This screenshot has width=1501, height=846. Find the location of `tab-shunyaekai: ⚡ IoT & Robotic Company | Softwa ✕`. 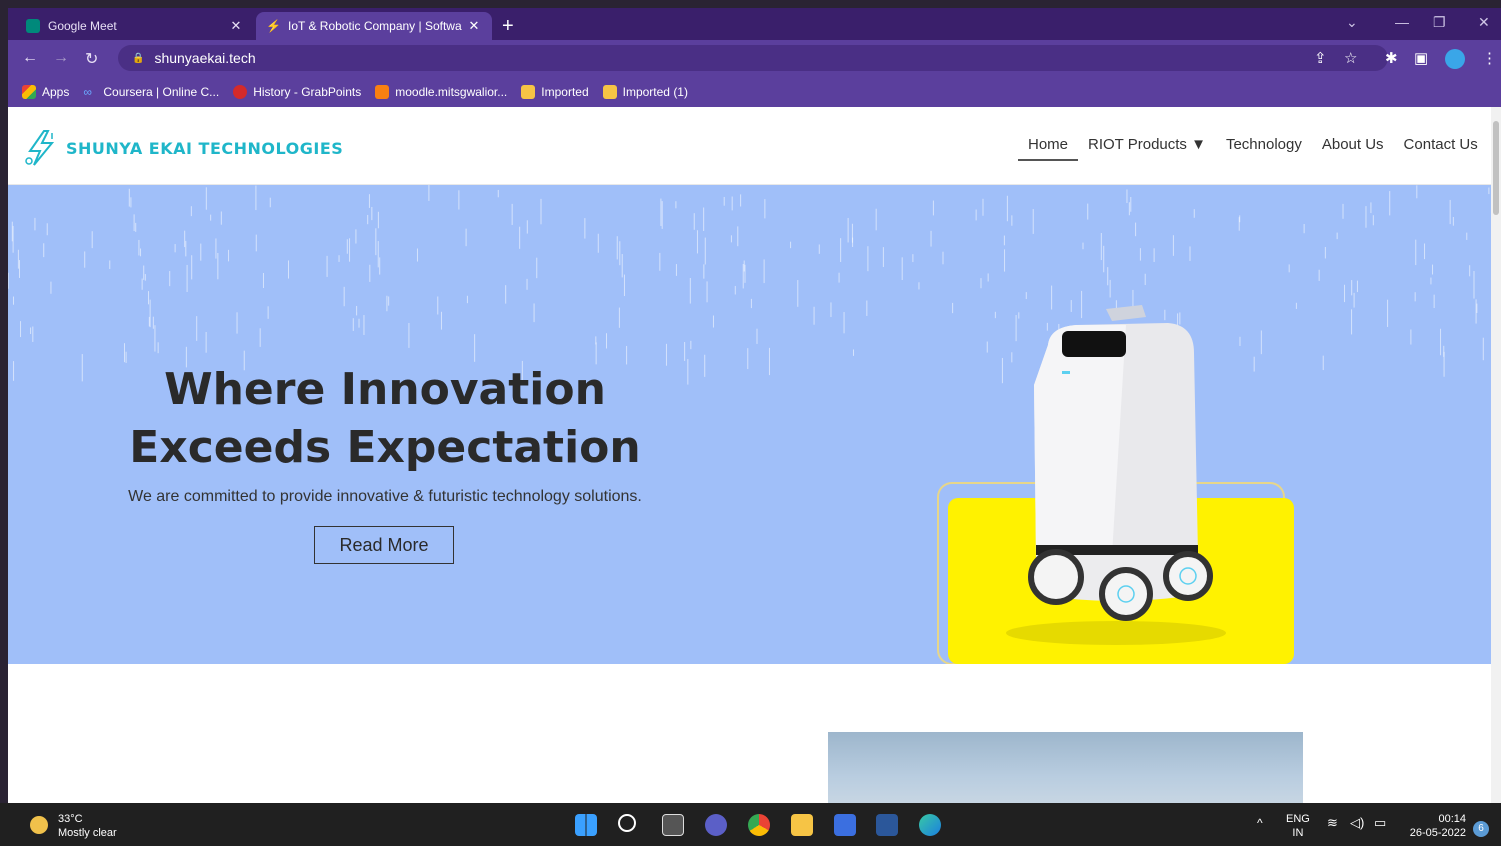

tab-shunyaekai: ⚡ IoT & Robotic Company | Softwa ✕ is located at coordinates (374, 26).